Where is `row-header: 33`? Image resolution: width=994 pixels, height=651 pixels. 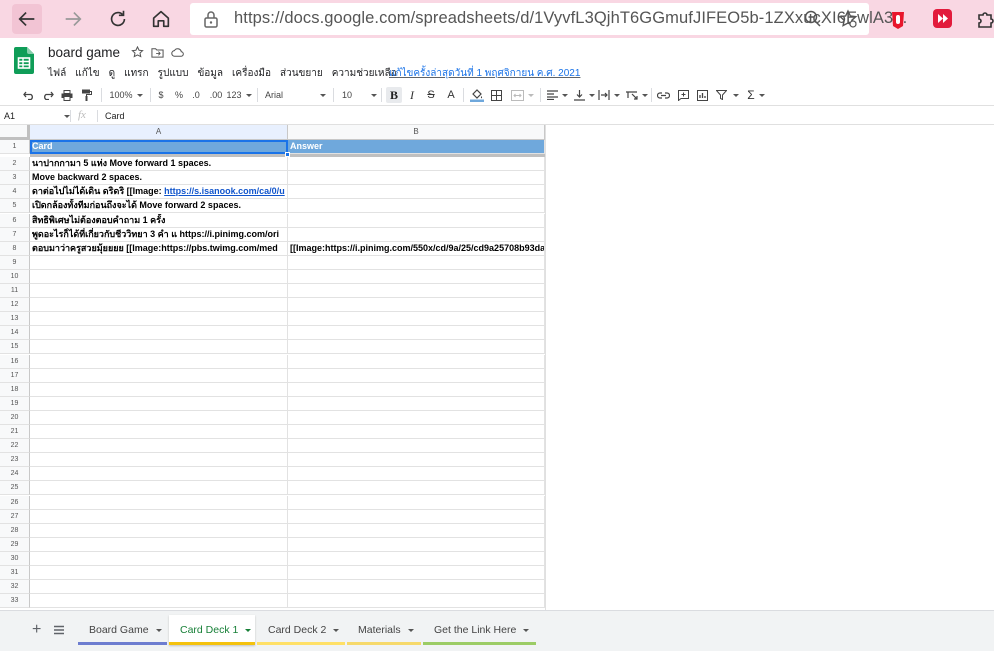
row-header: 33 is located at coordinates (15, 601).